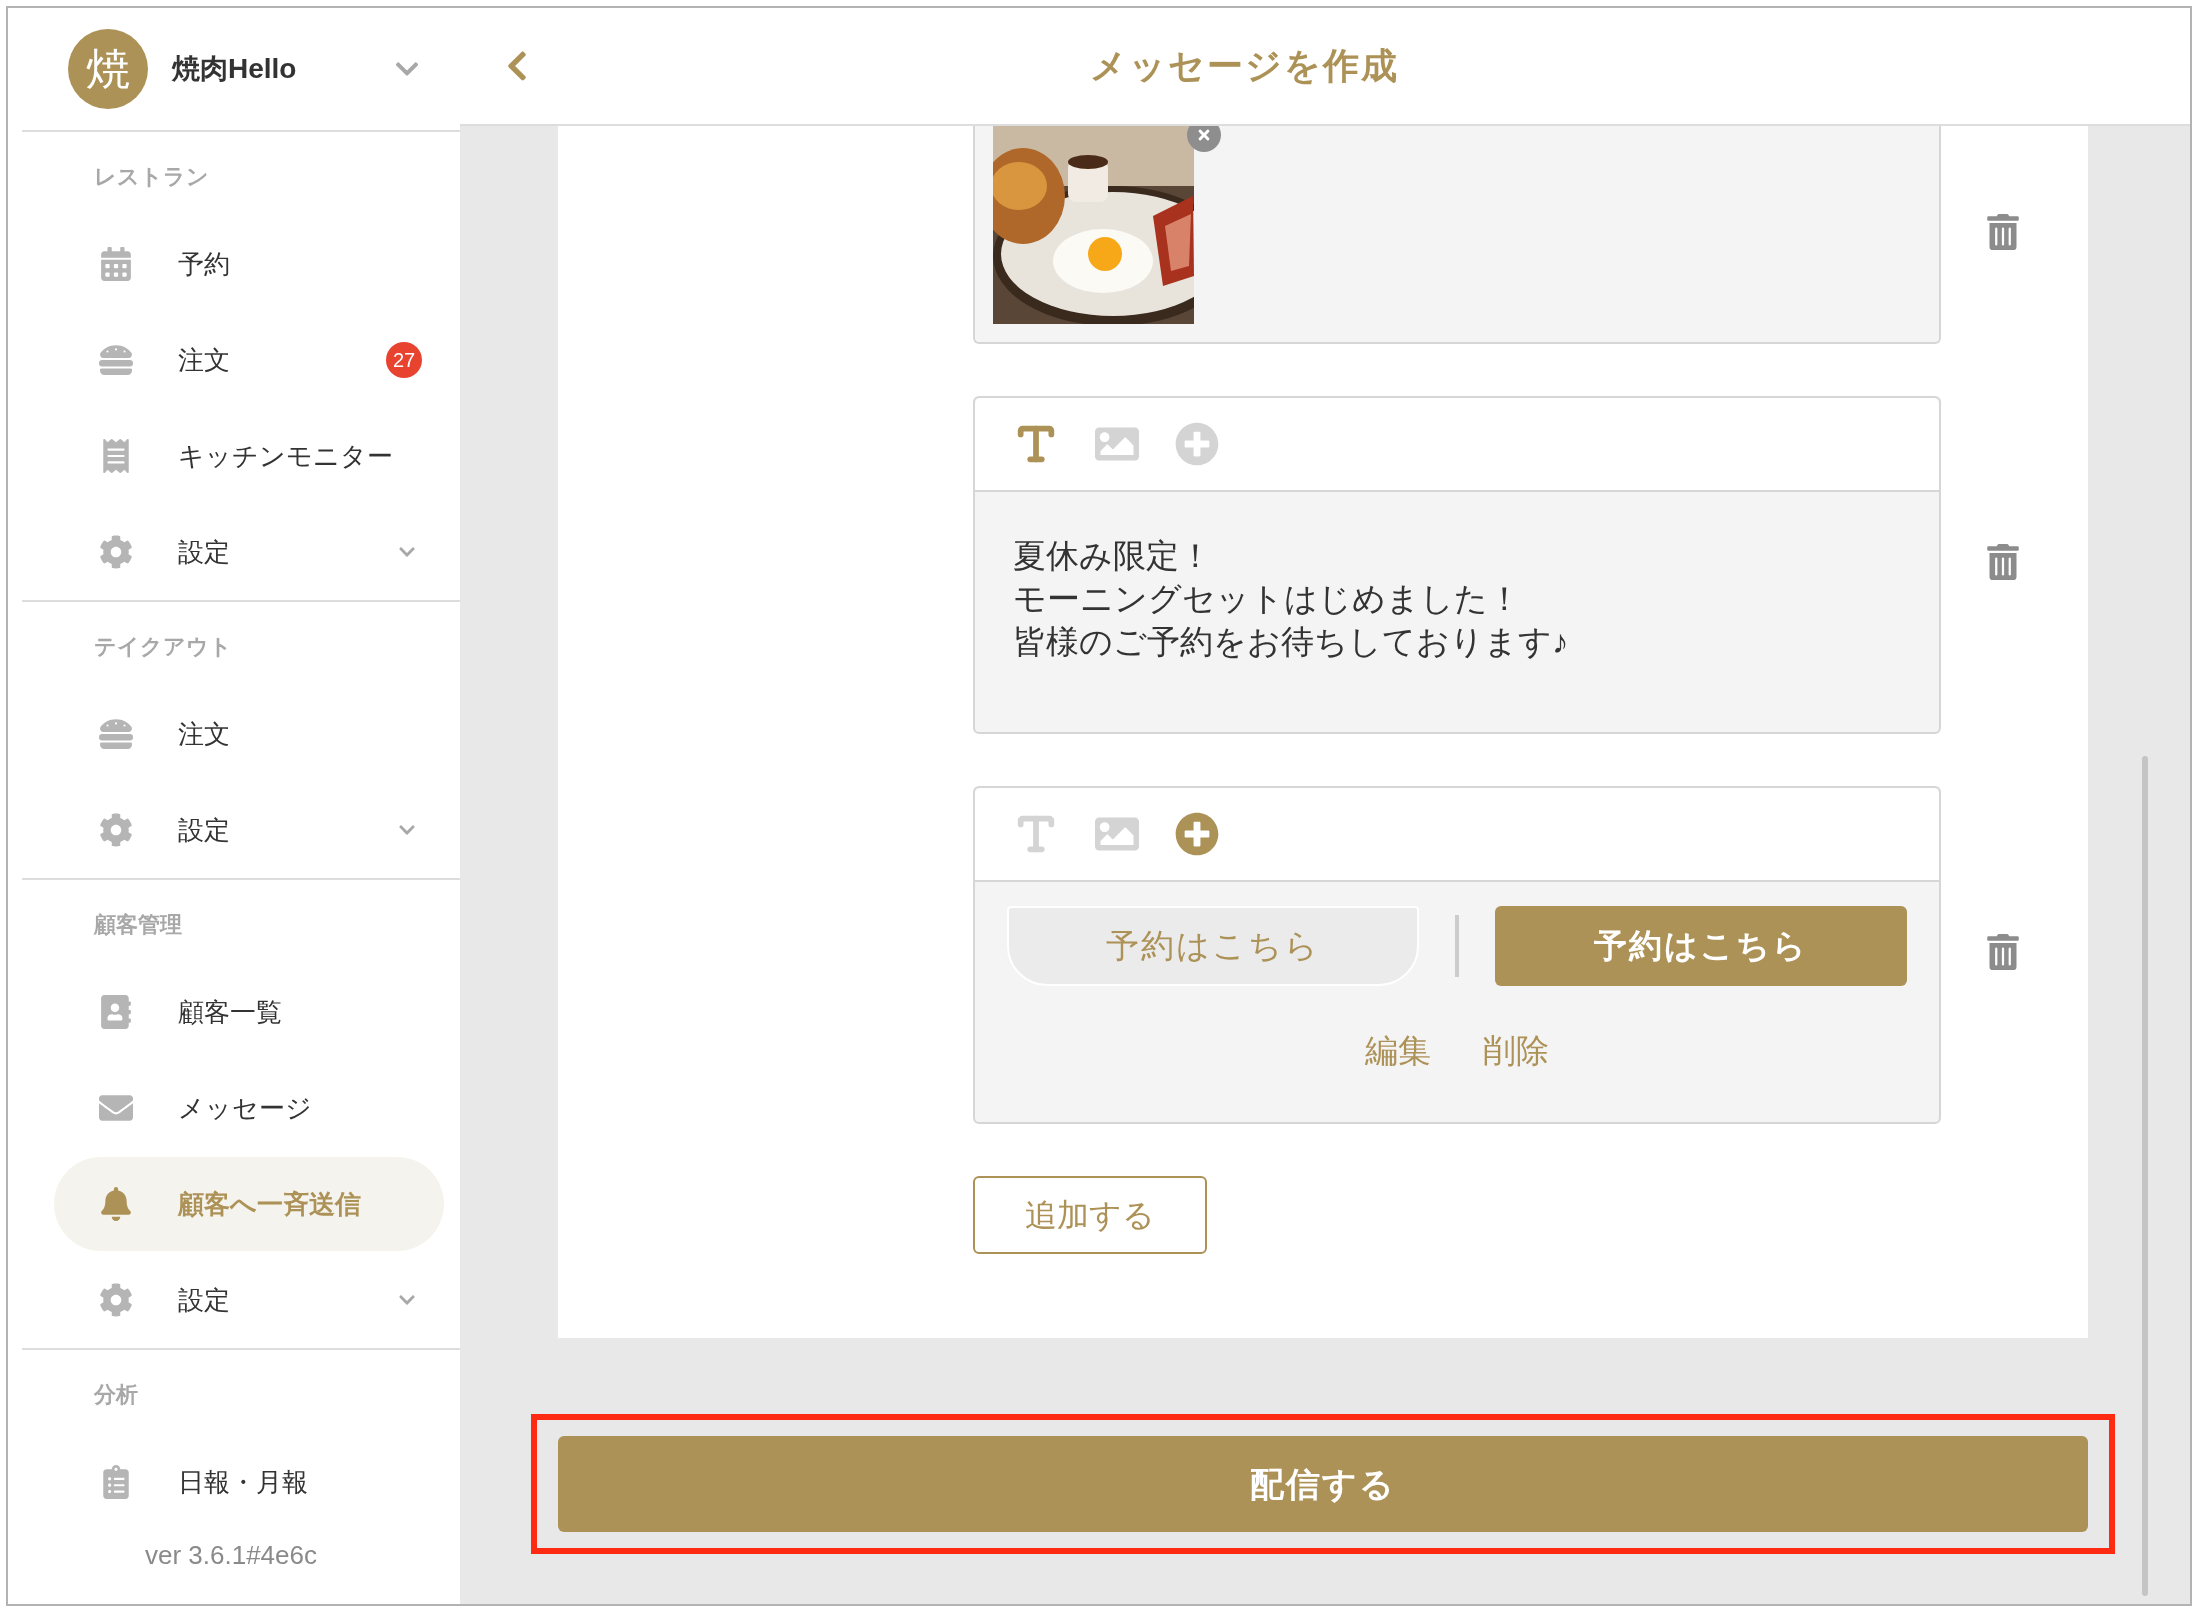 Image resolution: width=2198 pixels, height=1612 pixels. Describe the element at coordinates (116, 264) in the screenshot. I see `calendar-icon` at that location.